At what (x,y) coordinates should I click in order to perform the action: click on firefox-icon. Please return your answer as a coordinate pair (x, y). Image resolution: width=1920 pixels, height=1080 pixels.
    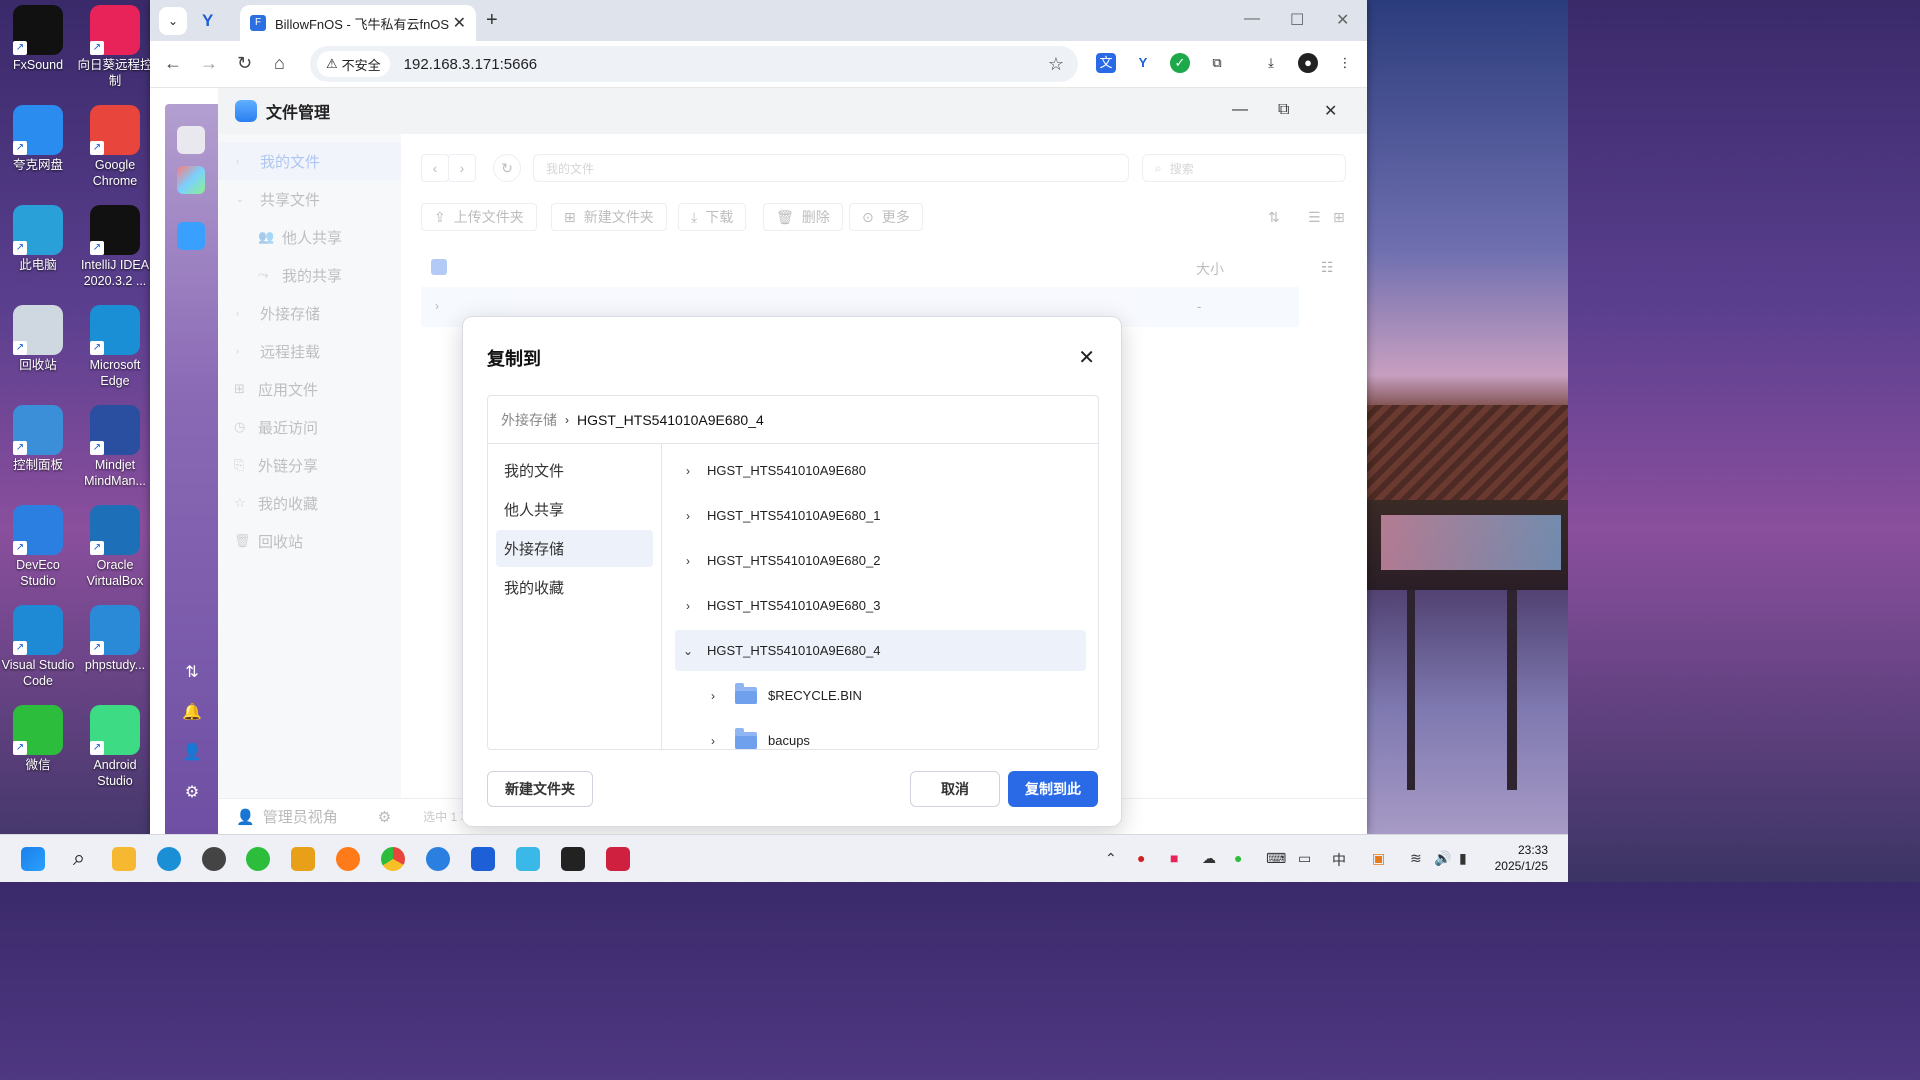
    Looking at the image, I should click on (348, 859).